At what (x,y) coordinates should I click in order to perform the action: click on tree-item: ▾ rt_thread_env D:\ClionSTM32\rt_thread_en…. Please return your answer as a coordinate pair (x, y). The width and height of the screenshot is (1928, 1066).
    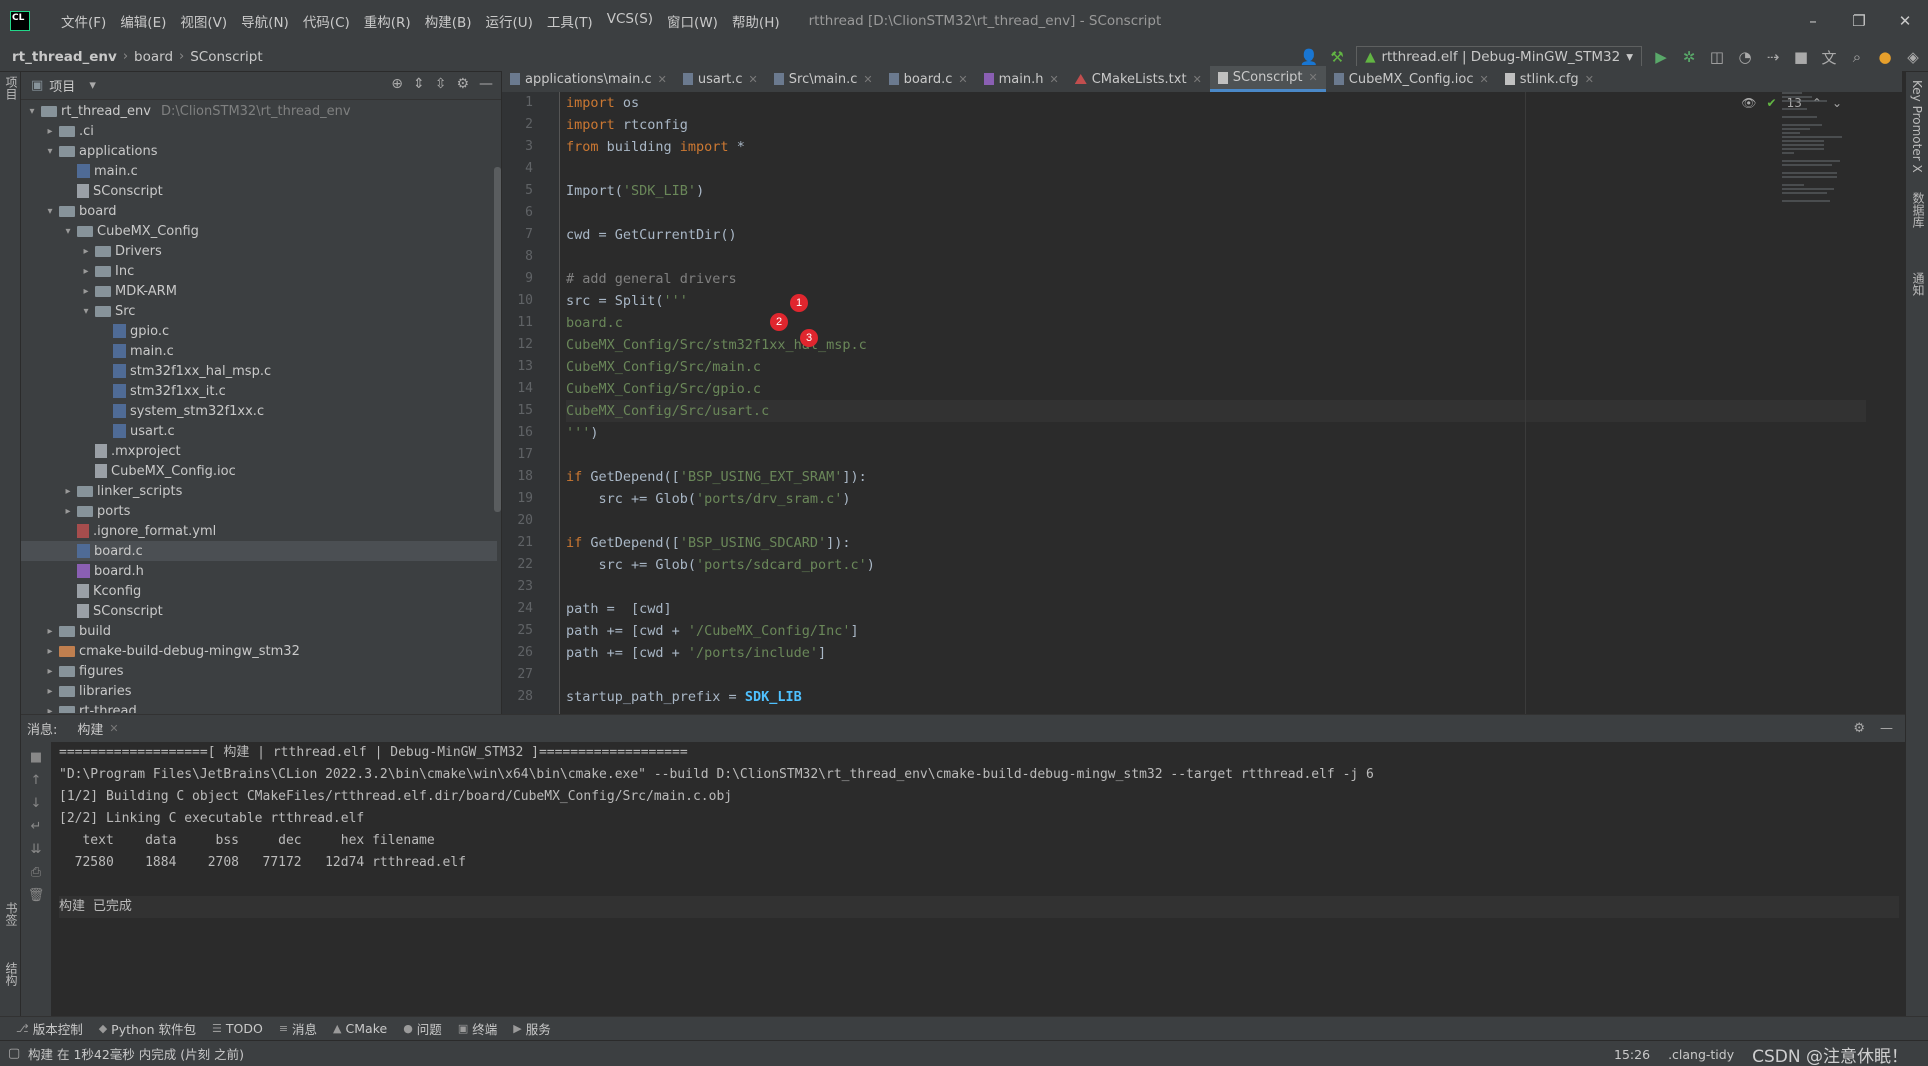
    Looking at the image, I should click on (259, 111).